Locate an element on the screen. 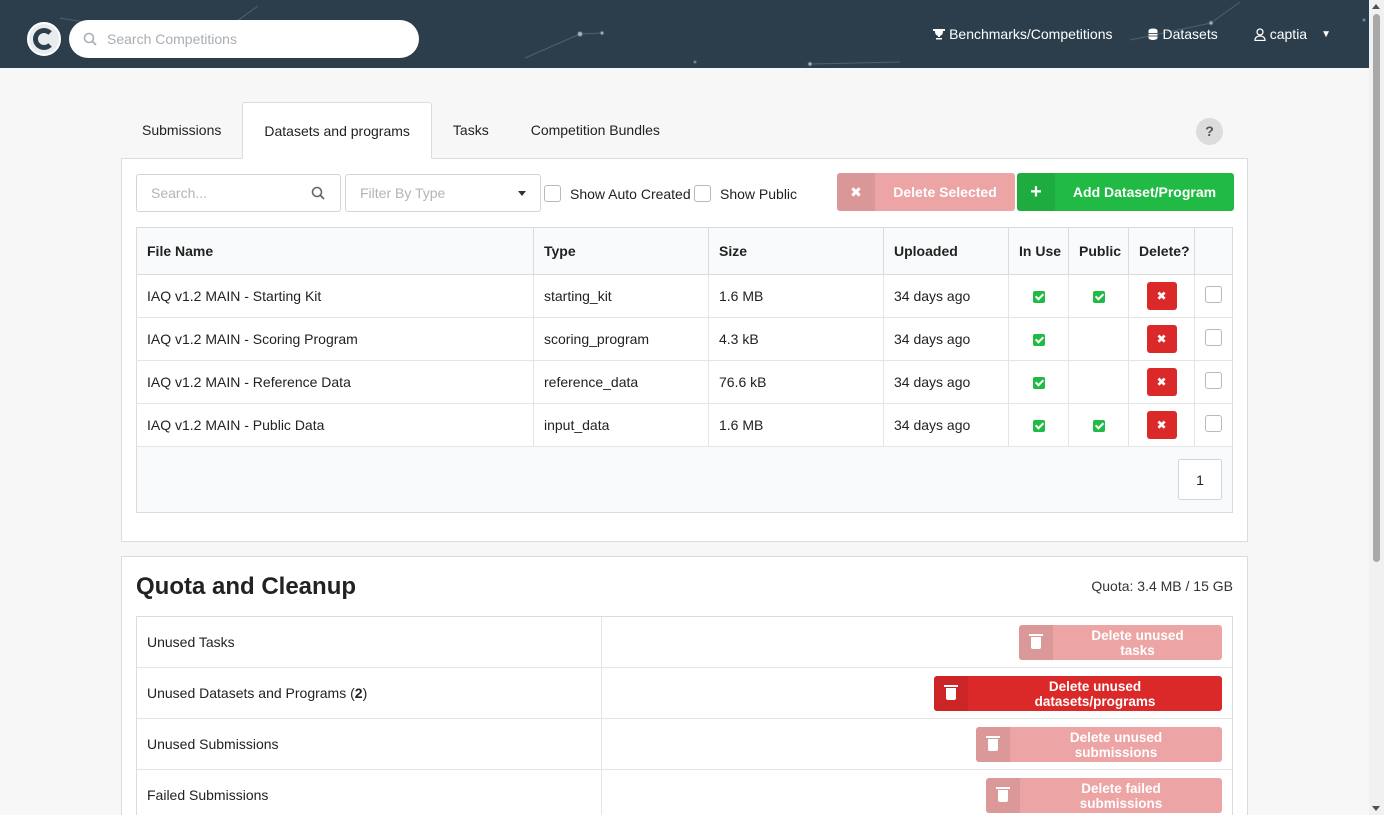 This screenshot has width=1384, height=815. delete-unused-datasets-button: Delete unused datasets/programs is located at coordinates (1078, 693).